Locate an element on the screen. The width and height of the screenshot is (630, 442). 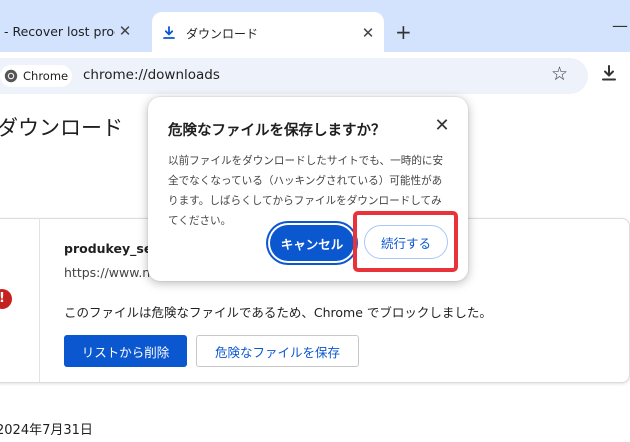
chrome-logo-icon is located at coordinates (11, 76).